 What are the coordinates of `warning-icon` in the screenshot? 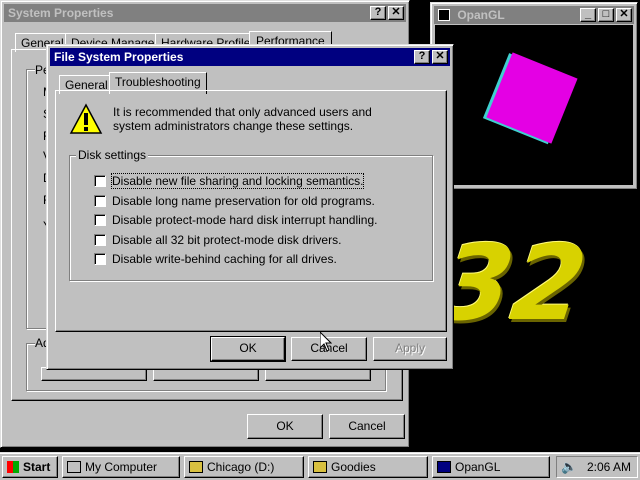 It's located at (86, 119).